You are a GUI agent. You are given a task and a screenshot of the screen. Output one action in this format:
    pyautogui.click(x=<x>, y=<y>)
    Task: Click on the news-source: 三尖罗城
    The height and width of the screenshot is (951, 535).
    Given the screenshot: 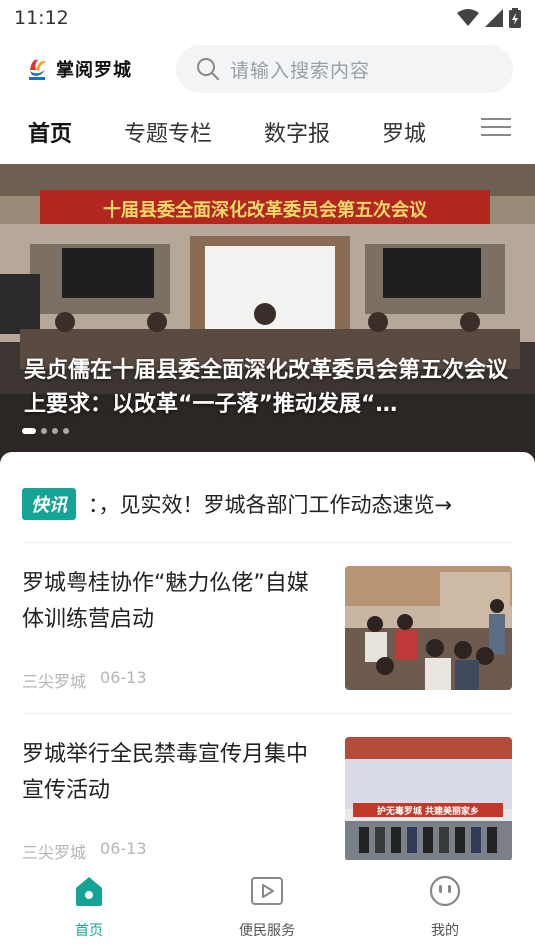 What is the action you would take?
    pyautogui.click(x=54, y=681)
    